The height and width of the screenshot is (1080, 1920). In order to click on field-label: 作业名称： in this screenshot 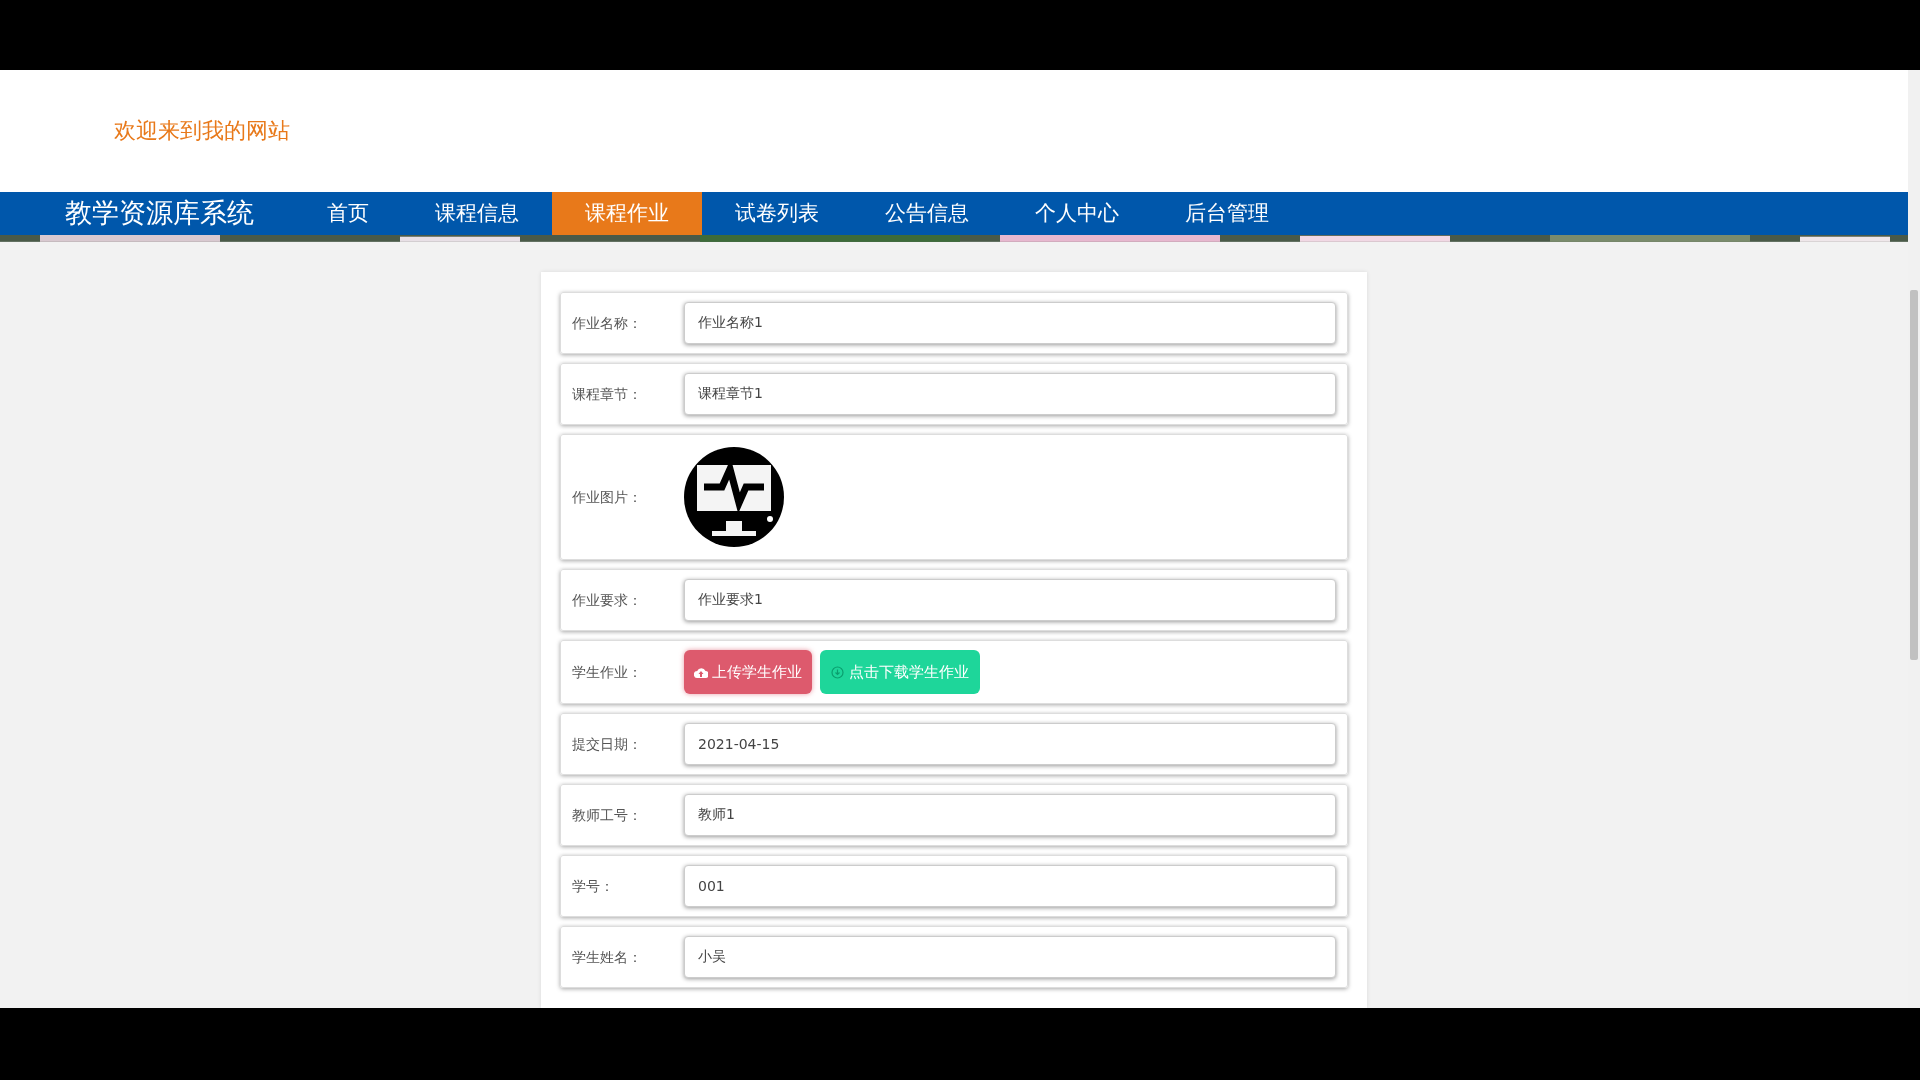, I will do `click(607, 323)`.